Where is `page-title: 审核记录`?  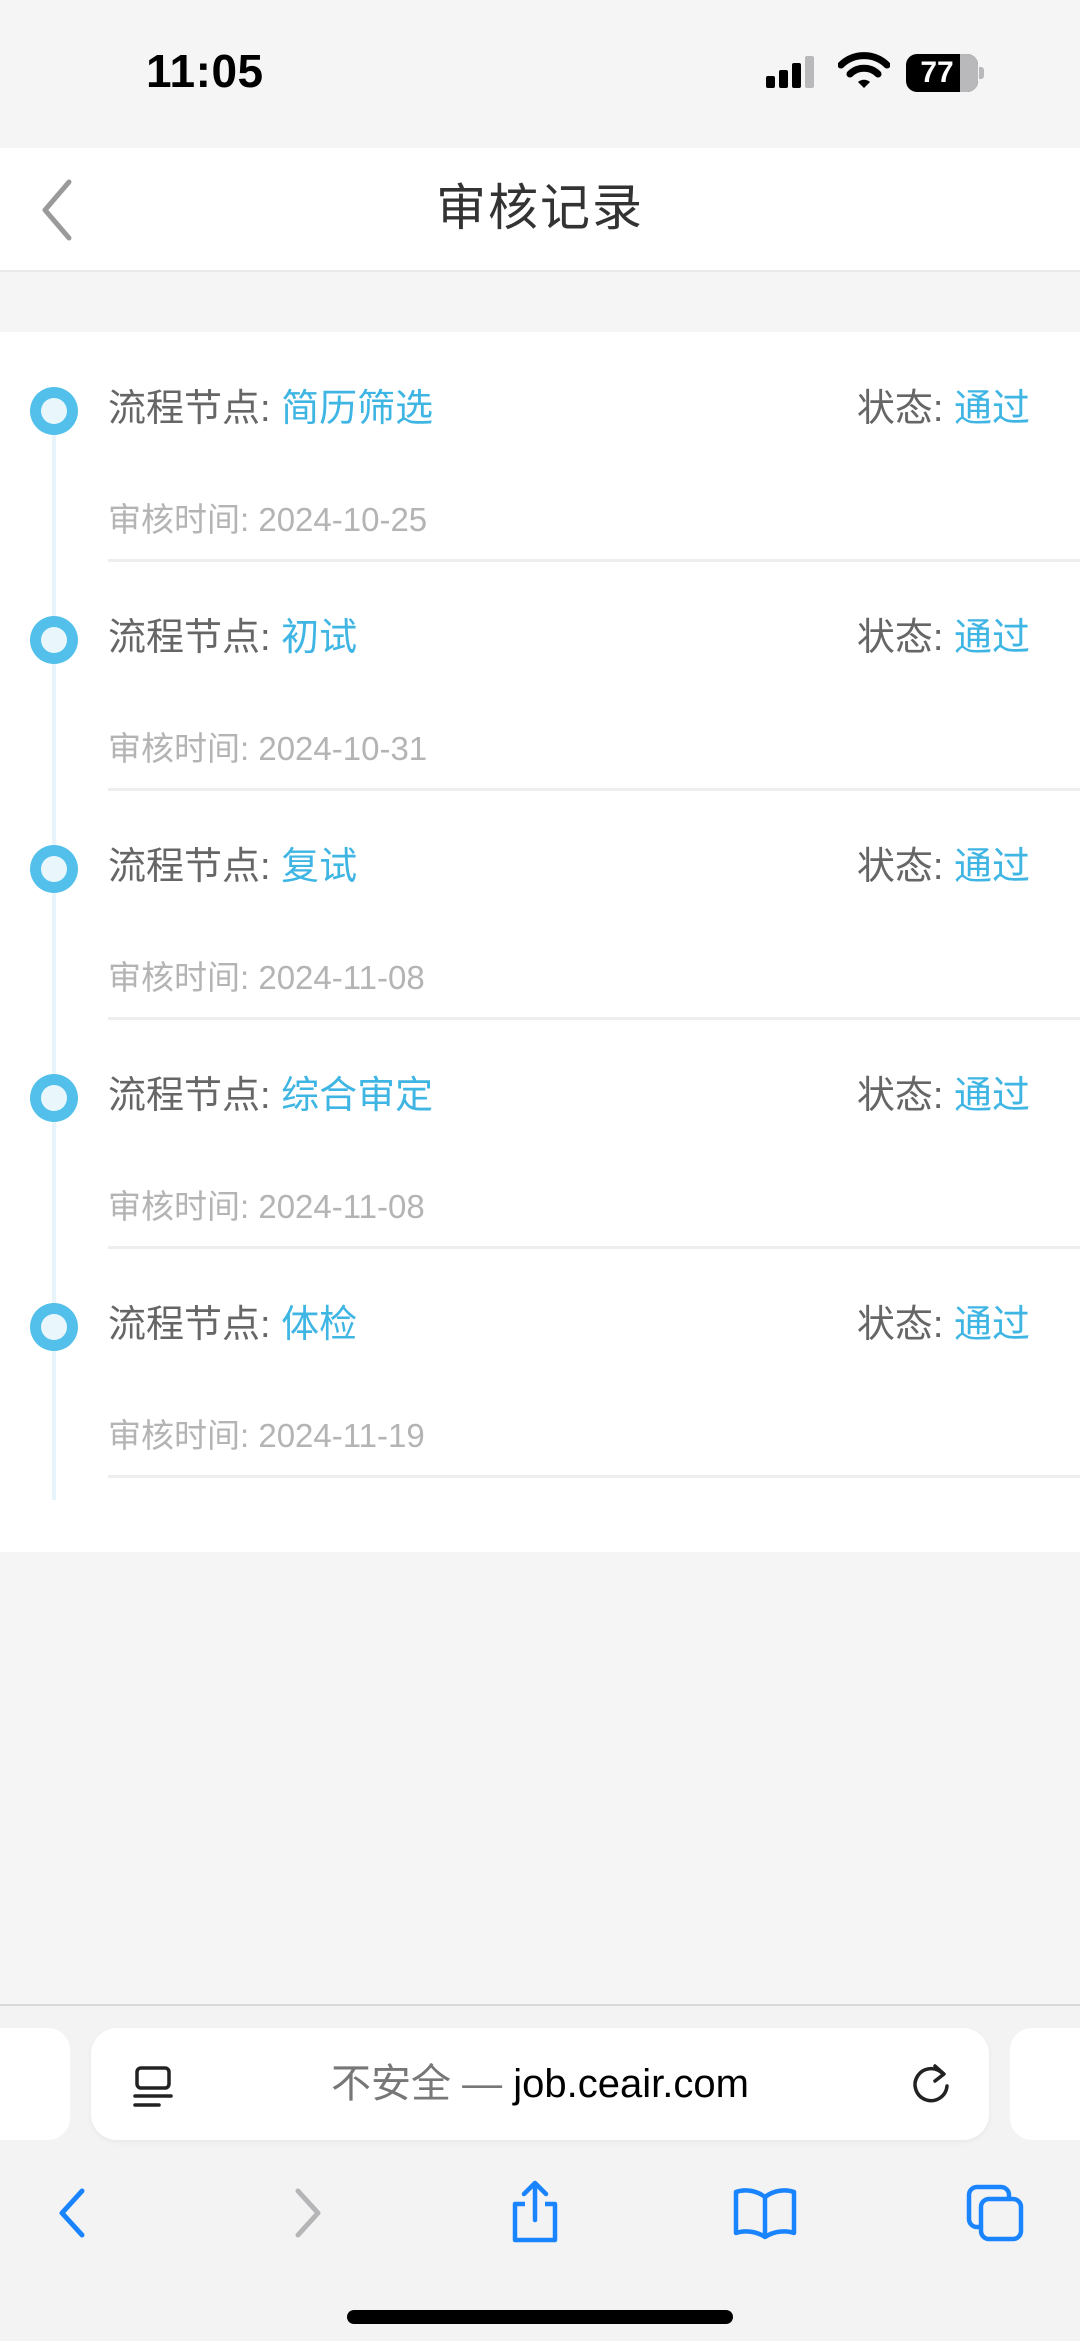 page-title: 审核记录 is located at coordinates (540, 208).